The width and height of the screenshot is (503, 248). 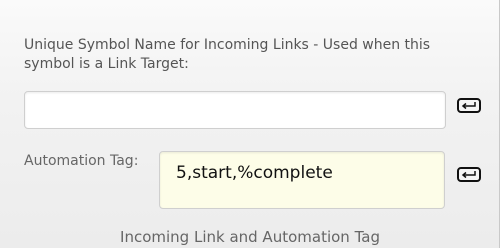 I want to click on automation-tag-input: 5,start,%complete, so click(x=302, y=180).